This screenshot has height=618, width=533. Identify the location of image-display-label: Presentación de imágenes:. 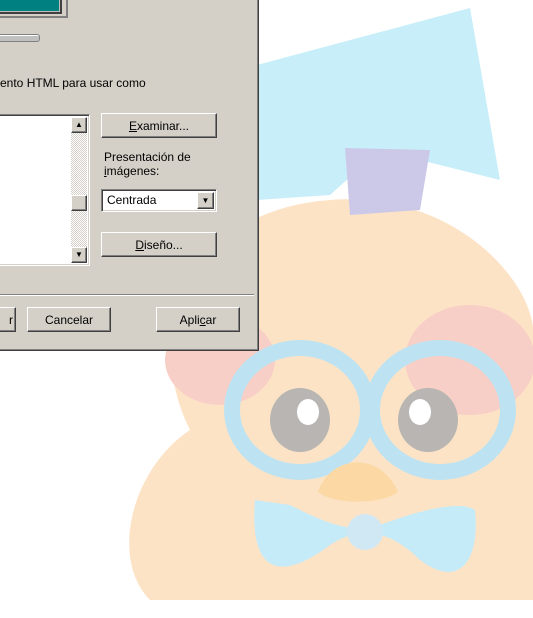
(169, 164).